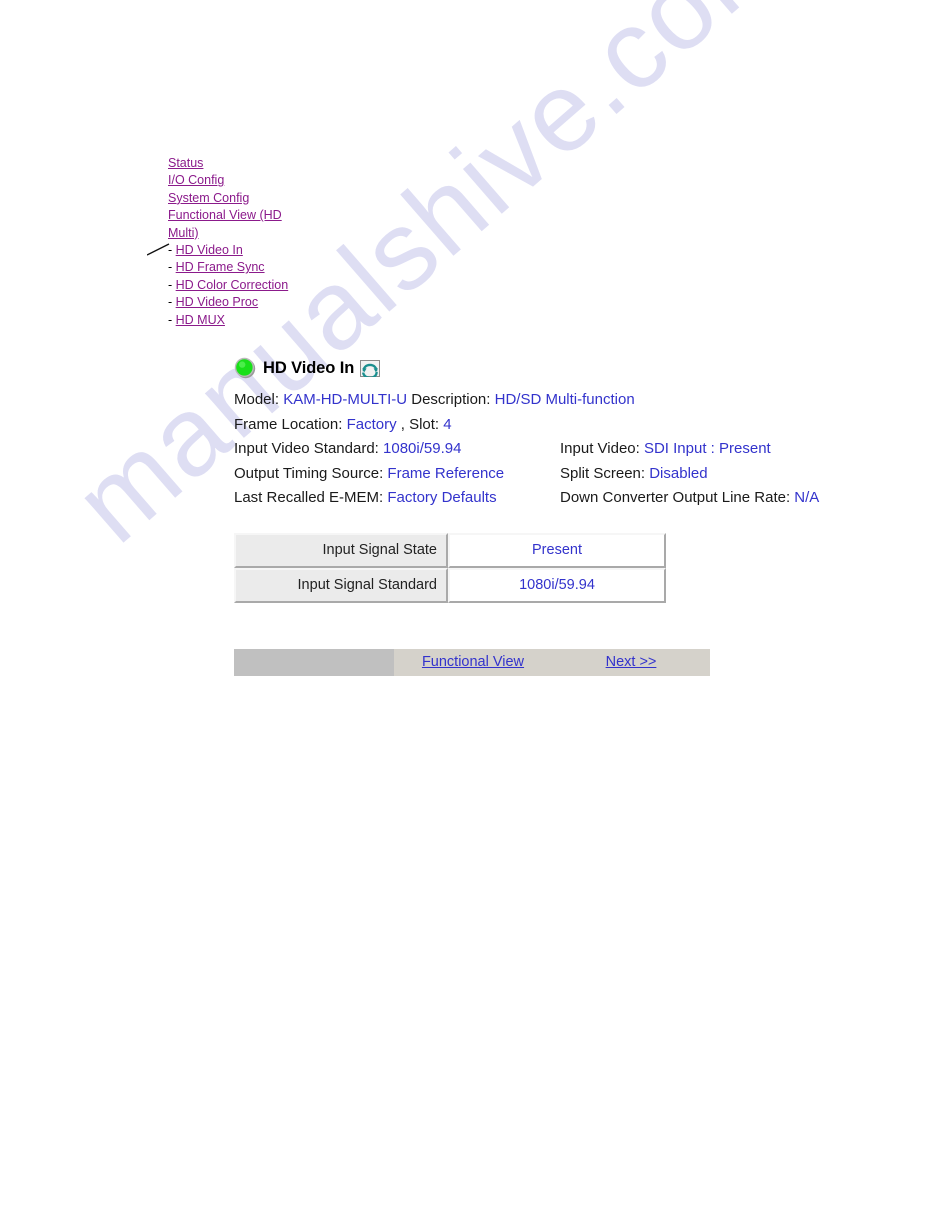 Image resolution: width=945 pixels, height=1215 pixels. I want to click on sidebar-item-hd-frame-sync: - HD Frame Sync, so click(234, 267).